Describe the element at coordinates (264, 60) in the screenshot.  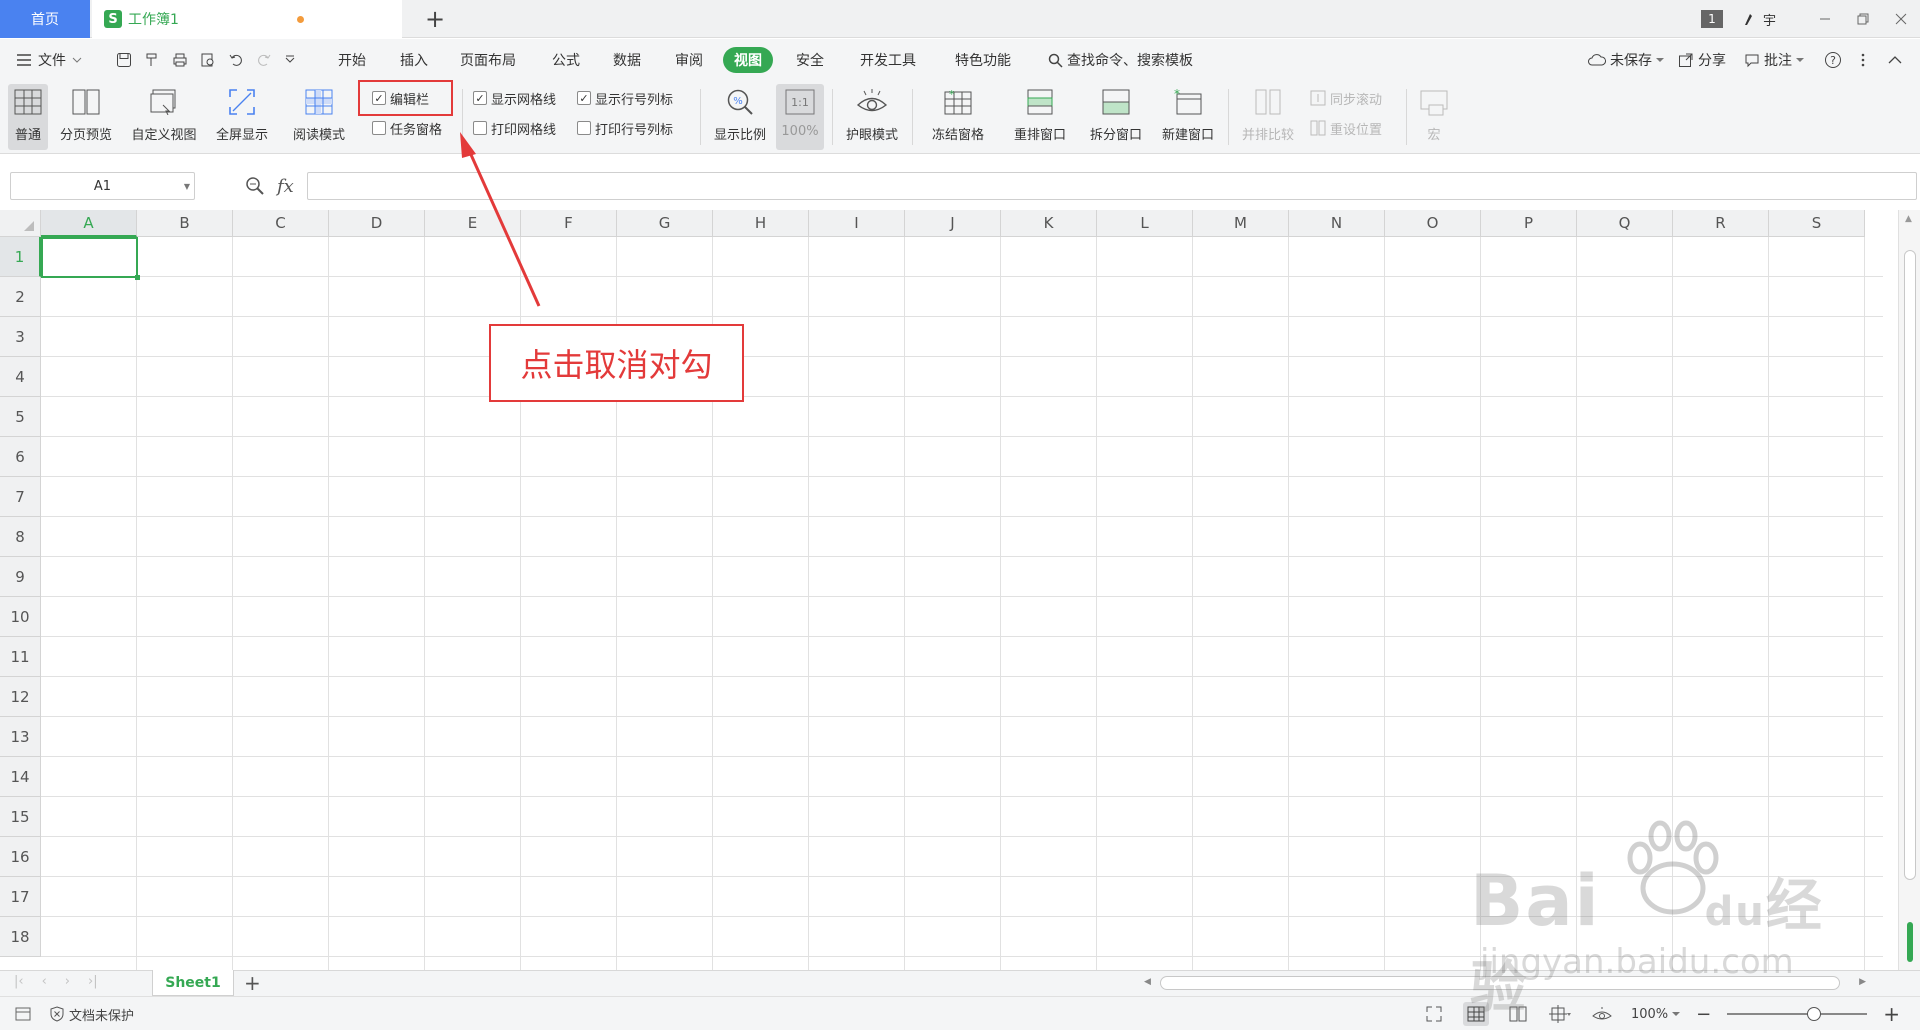
I see `redo-icon` at that location.